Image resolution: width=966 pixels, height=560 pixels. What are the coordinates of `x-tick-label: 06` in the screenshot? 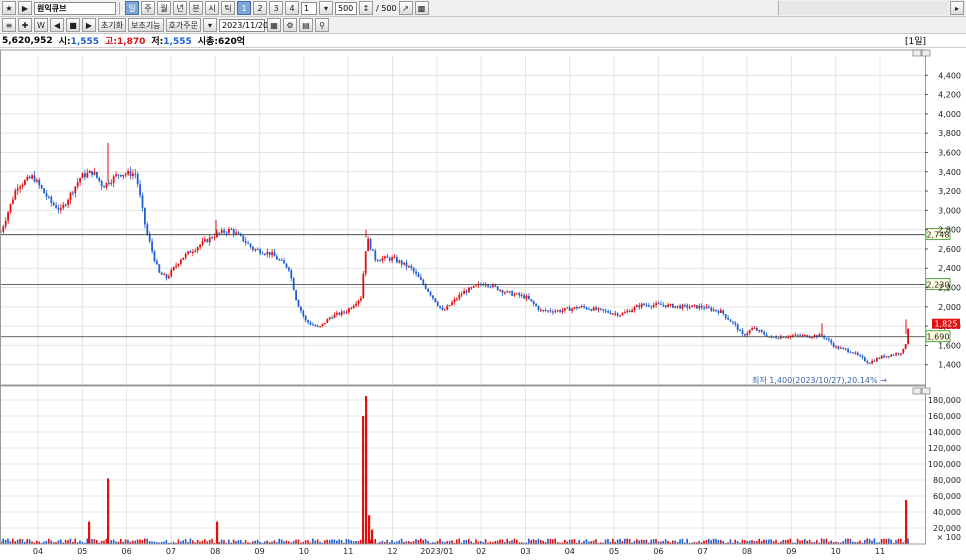 It's located at (127, 551).